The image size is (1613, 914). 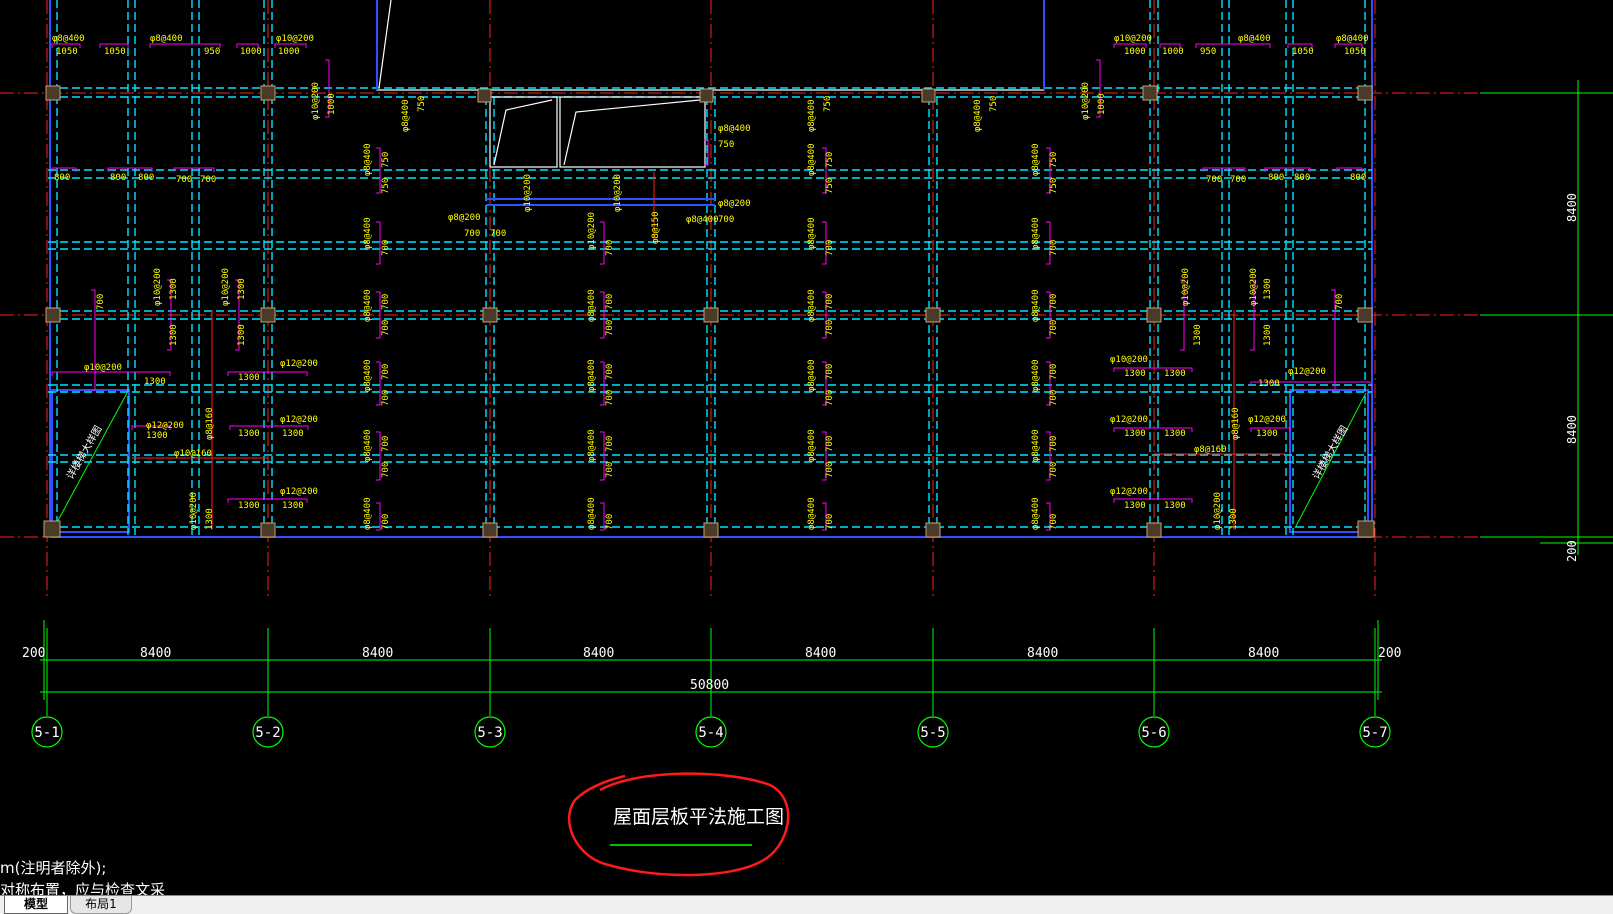 What do you see at coordinates (1572, 429) in the screenshot?
I see `right-dim-label: 8400` at bounding box center [1572, 429].